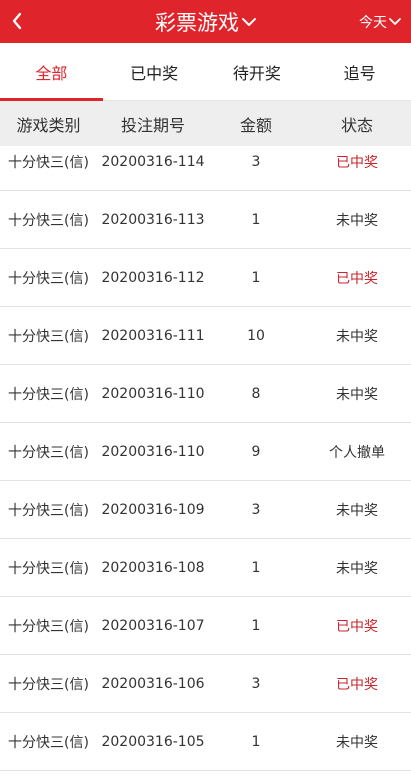 The image size is (411, 777). What do you see at coordinates (257, 71) in the screenshot?
I see `tab-pending: 待开奖` at bounding box center [257, 71].